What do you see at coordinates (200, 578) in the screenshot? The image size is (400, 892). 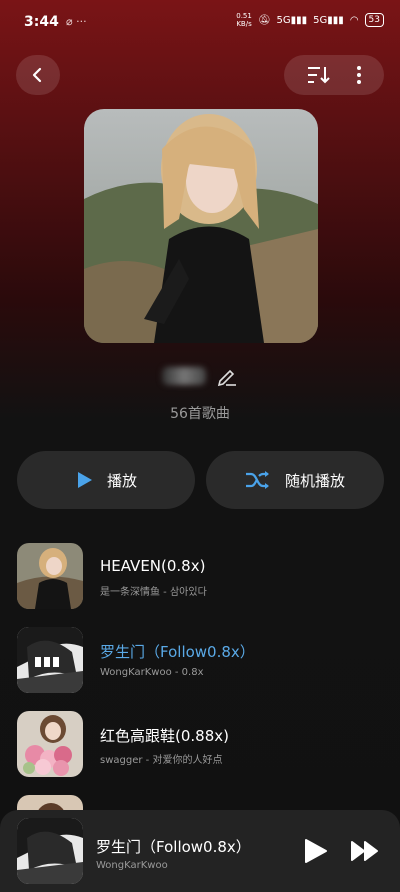 I see `song-item: HEAVEN(0.8x) 是一条深情鱼 - 삼아있다` at bounding box center [200, 578].